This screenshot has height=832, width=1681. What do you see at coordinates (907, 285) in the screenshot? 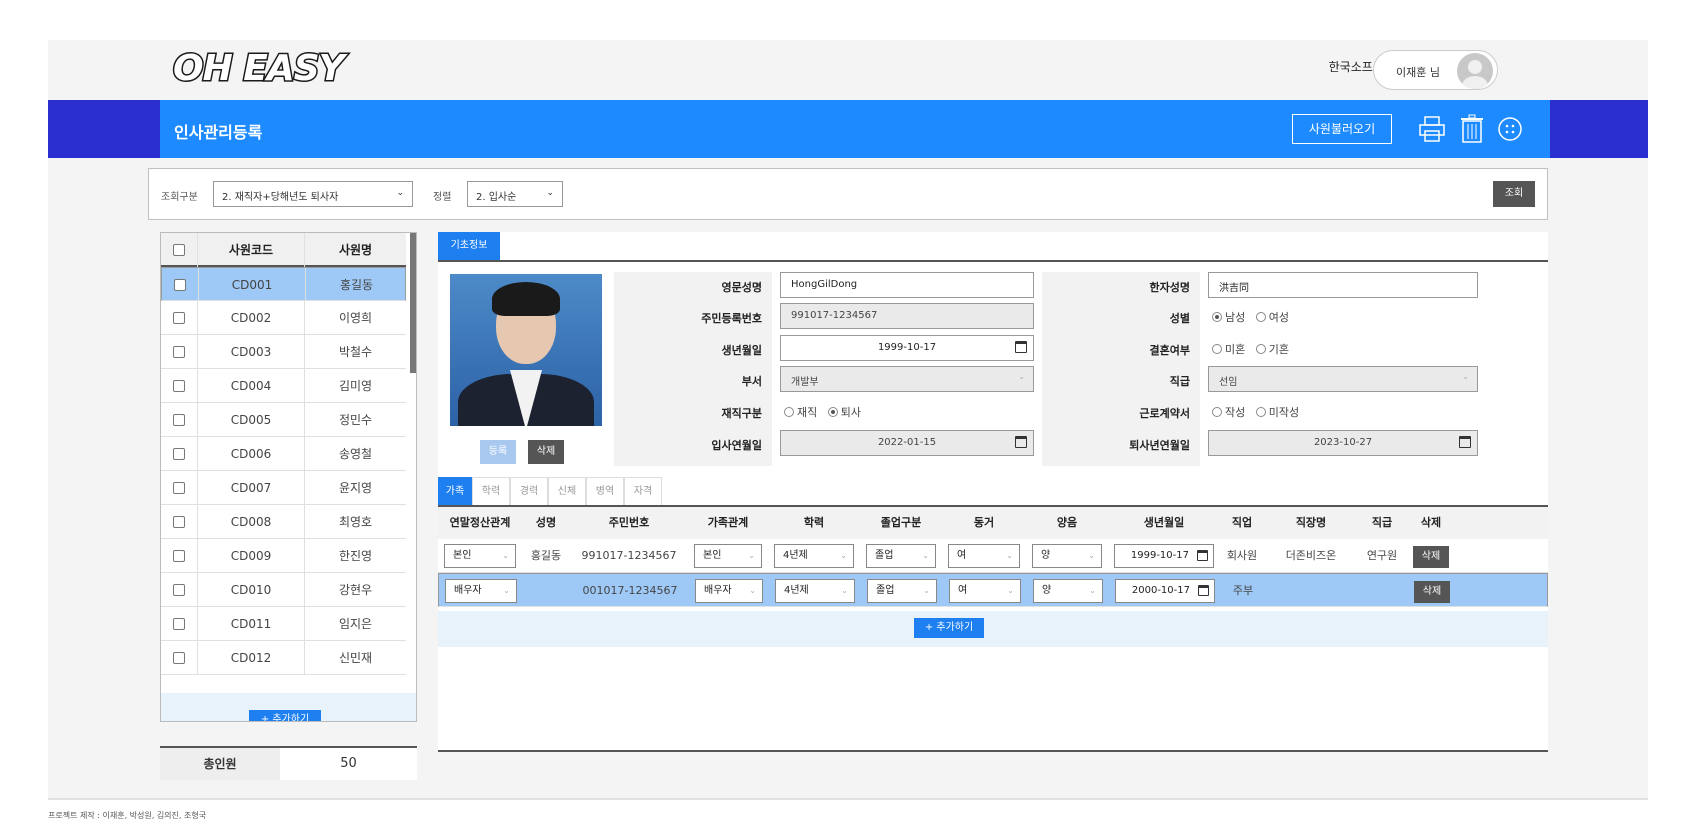
I see `eng-name-input: HongGilDong` at bounding box center [907, 285].